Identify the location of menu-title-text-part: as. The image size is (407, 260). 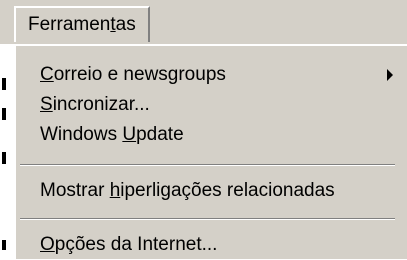
(125, 24).